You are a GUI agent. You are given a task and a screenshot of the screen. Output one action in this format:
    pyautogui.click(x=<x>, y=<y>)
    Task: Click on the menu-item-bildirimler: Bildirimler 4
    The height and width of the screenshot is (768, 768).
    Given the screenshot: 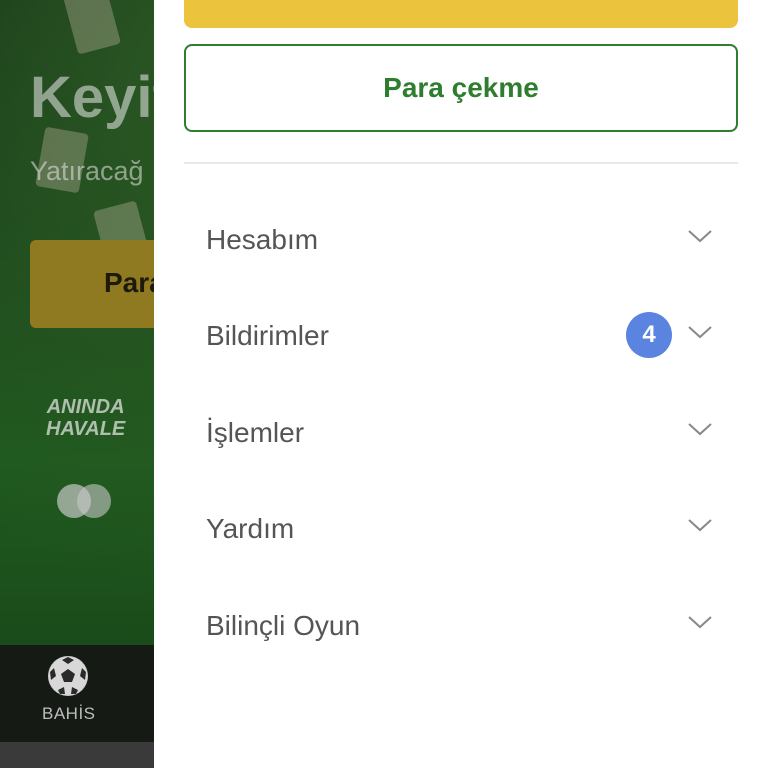 What is the action you would take?
    pyautogui.click(x=461, y=334)
    